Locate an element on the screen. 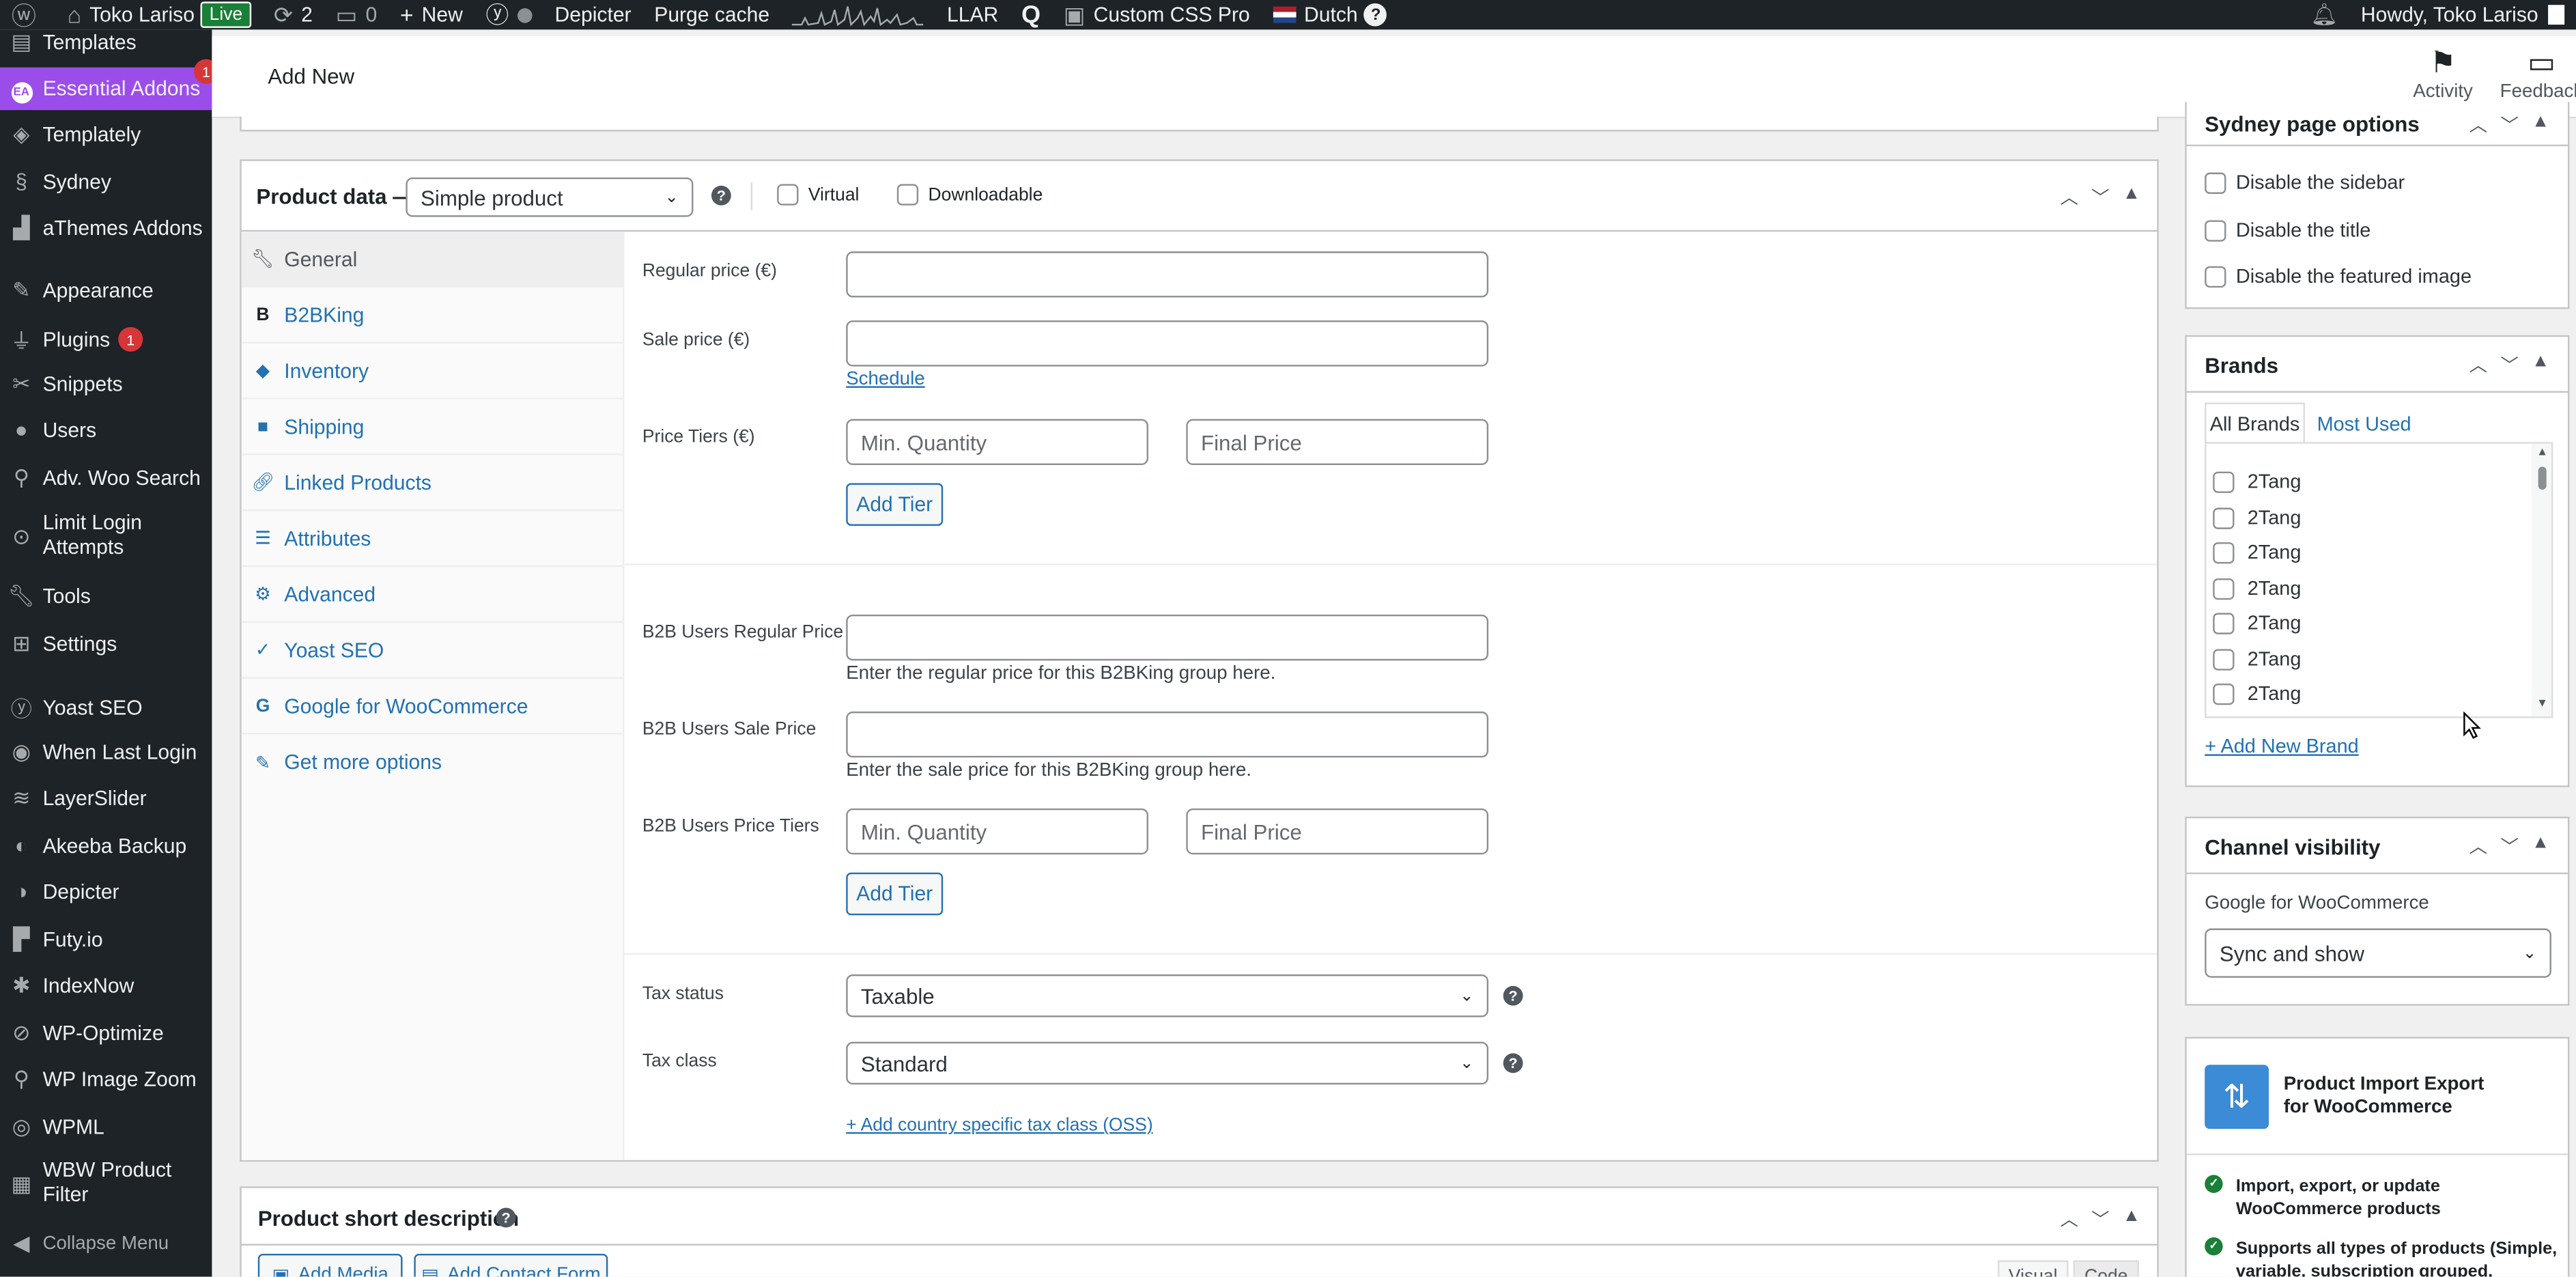  menu-item-when-last-login: ◉ When Last Login is located at coordinates (106, 753).